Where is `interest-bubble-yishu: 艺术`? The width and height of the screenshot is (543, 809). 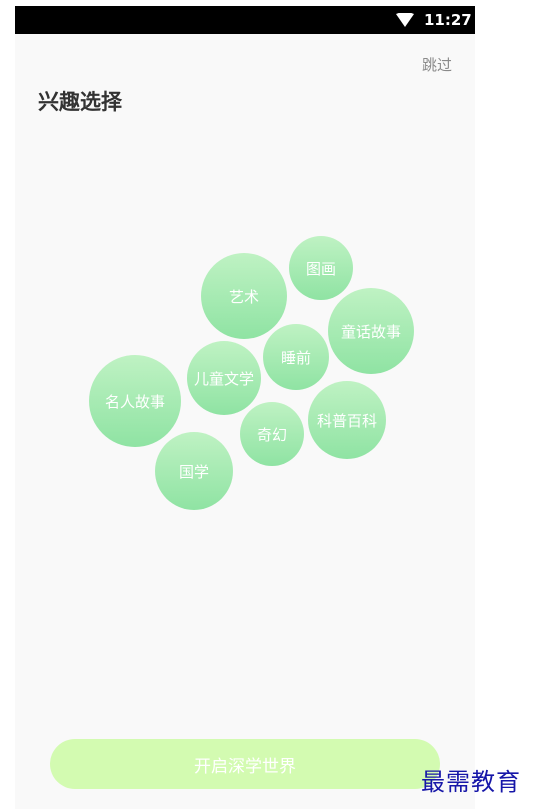 interest-bubble-yishu: 艺术 is located at coordinates (244, 296).